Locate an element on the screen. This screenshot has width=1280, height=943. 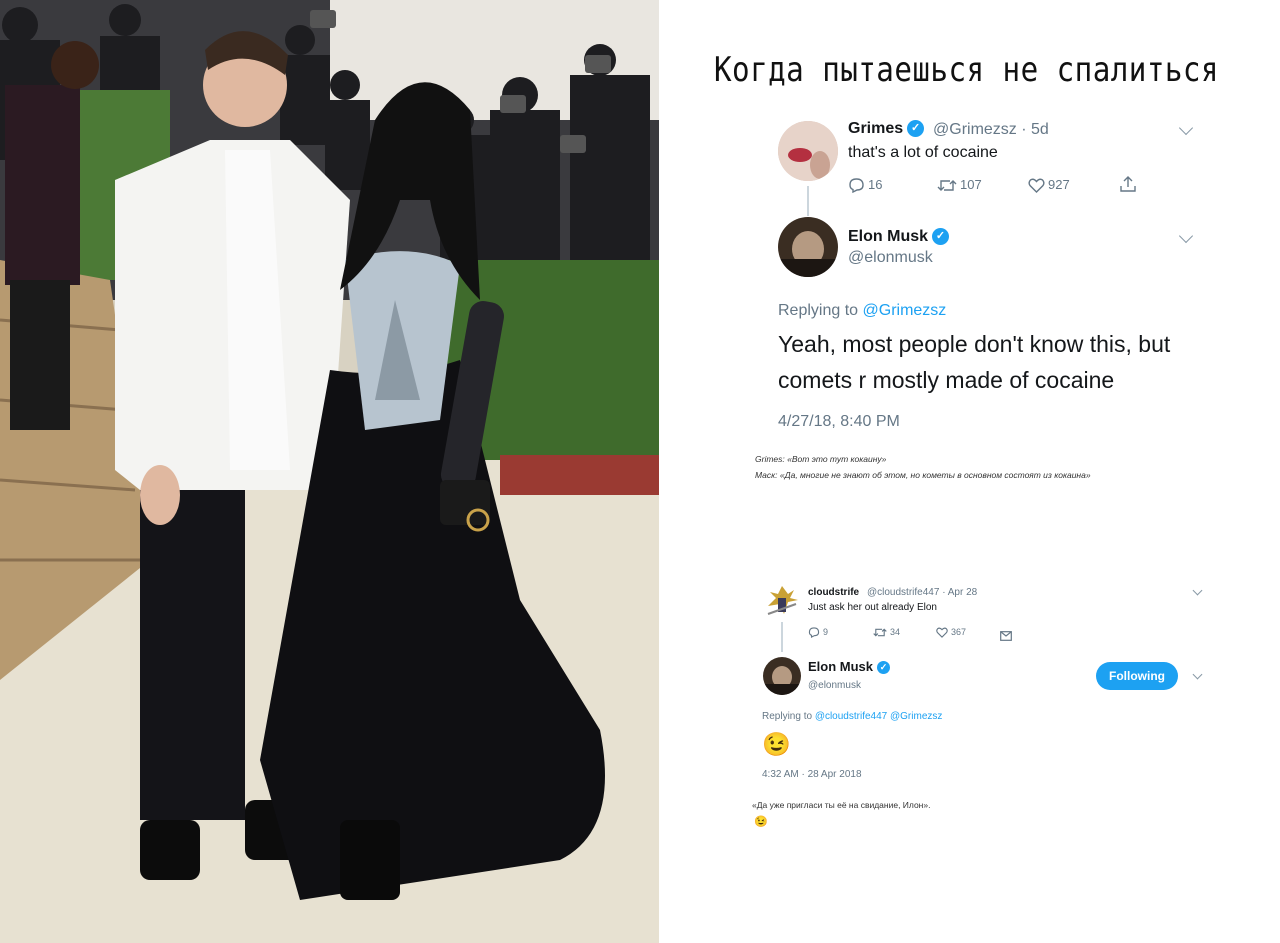
envelope-icon is located at coordinates (1006, 635).